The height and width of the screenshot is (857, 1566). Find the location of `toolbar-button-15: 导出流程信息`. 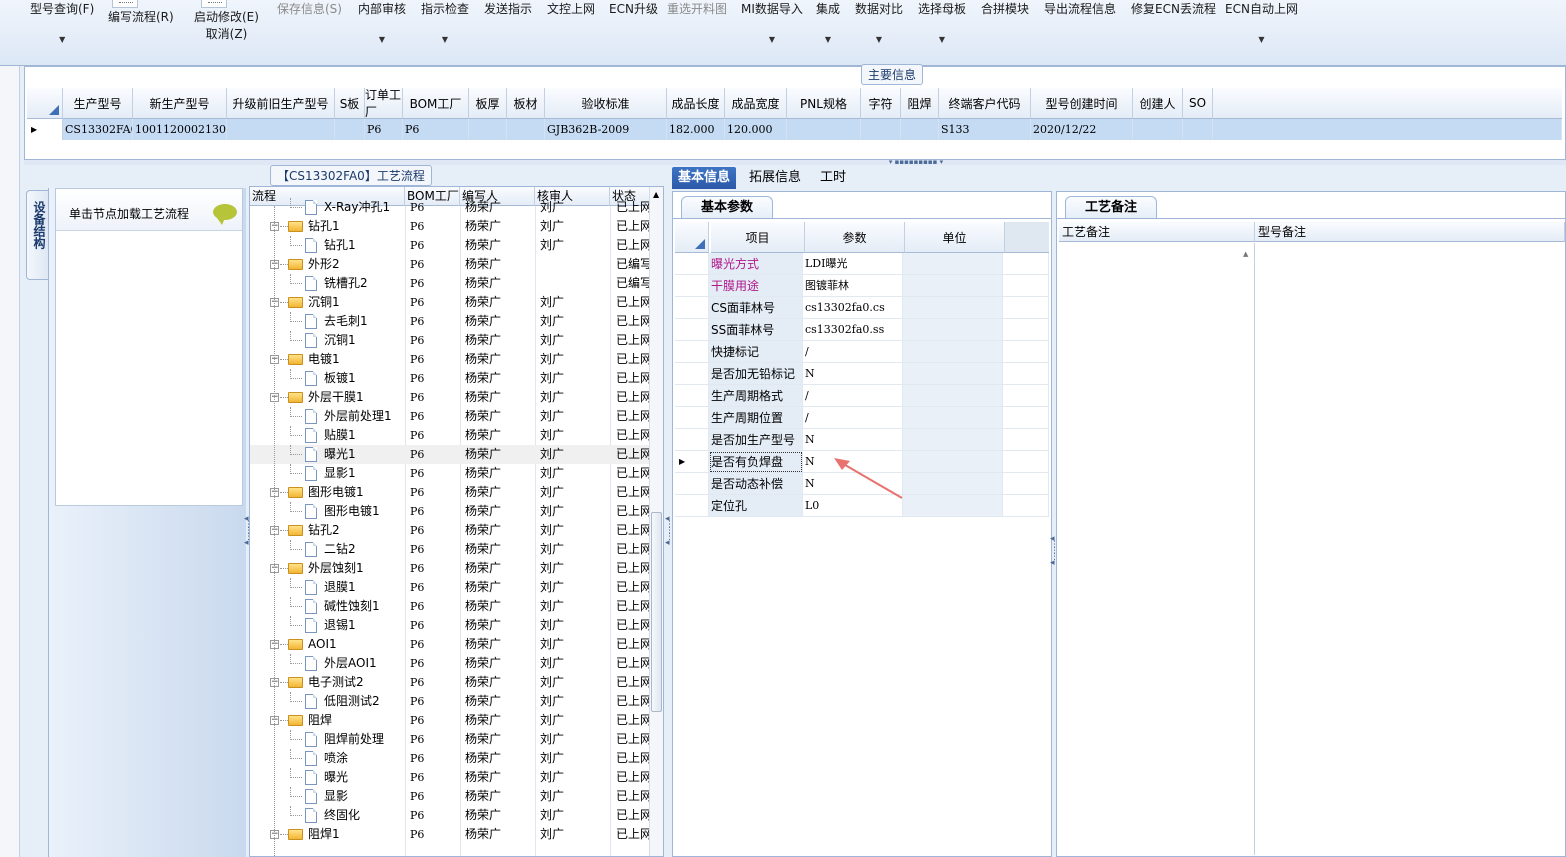

toolbar-button-15: 导出流程信息 is located at coordinates (1080, 8).